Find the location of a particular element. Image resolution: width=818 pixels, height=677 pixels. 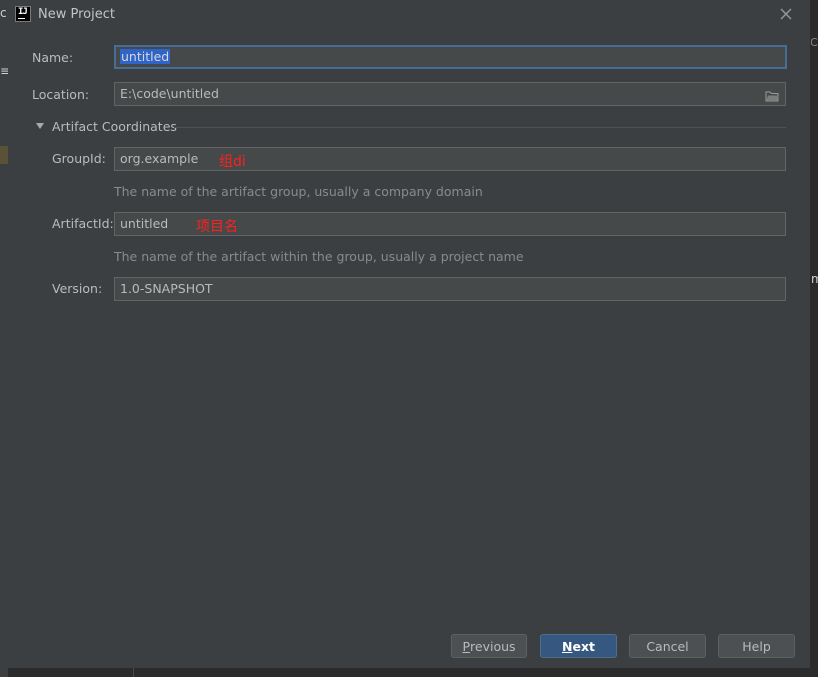

background-divider is located at coordinates (133, 672).